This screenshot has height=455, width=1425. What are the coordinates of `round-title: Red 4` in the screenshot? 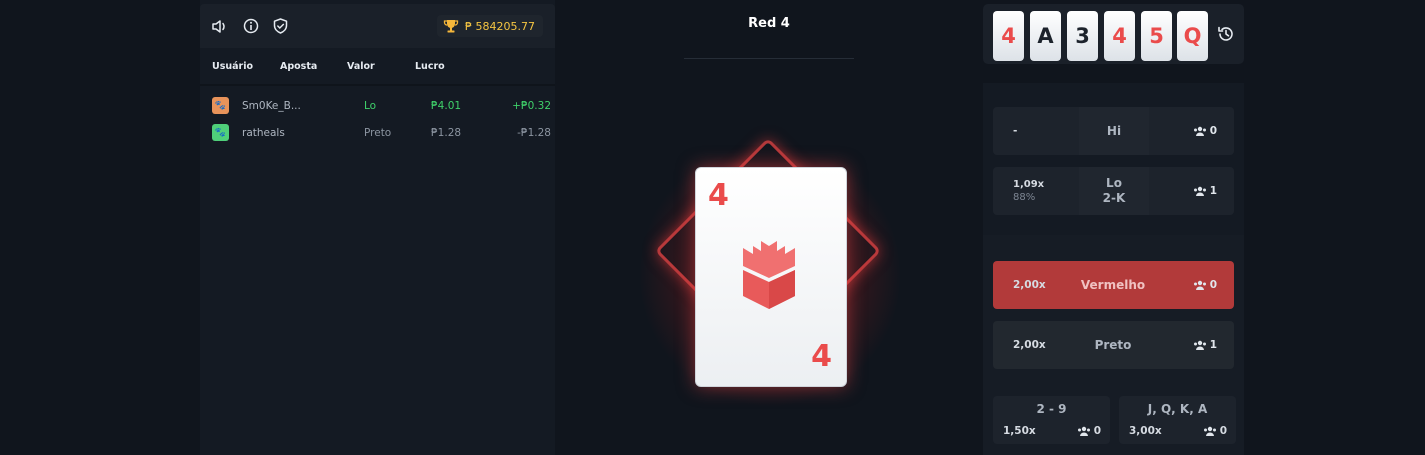 It's located at (769, 23).